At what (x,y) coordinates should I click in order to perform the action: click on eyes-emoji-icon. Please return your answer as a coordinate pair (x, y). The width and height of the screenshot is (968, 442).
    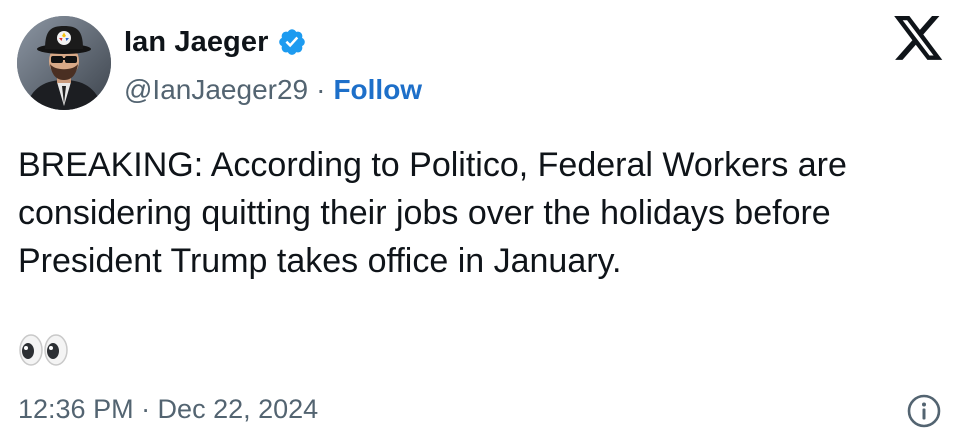
    Looking at the image, I should click on (44, 350).